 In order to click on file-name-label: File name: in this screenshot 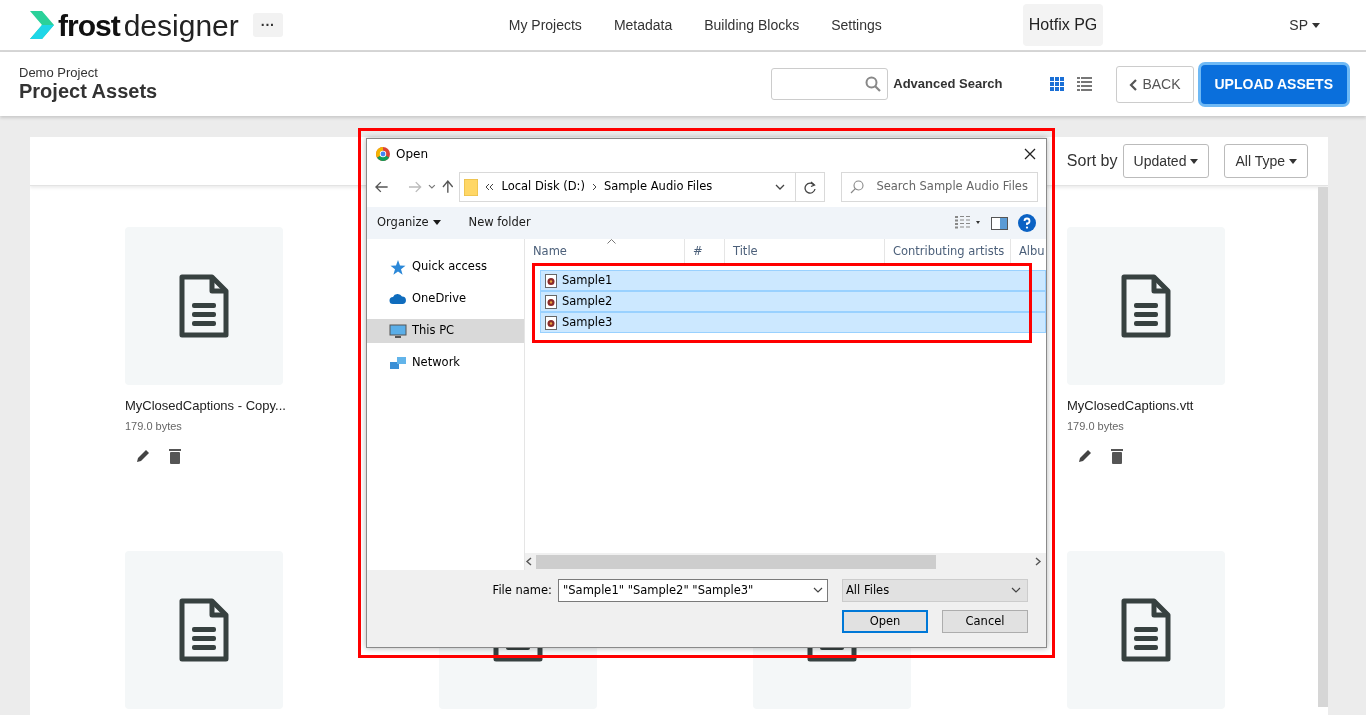, I will do `click(522, 590)`.